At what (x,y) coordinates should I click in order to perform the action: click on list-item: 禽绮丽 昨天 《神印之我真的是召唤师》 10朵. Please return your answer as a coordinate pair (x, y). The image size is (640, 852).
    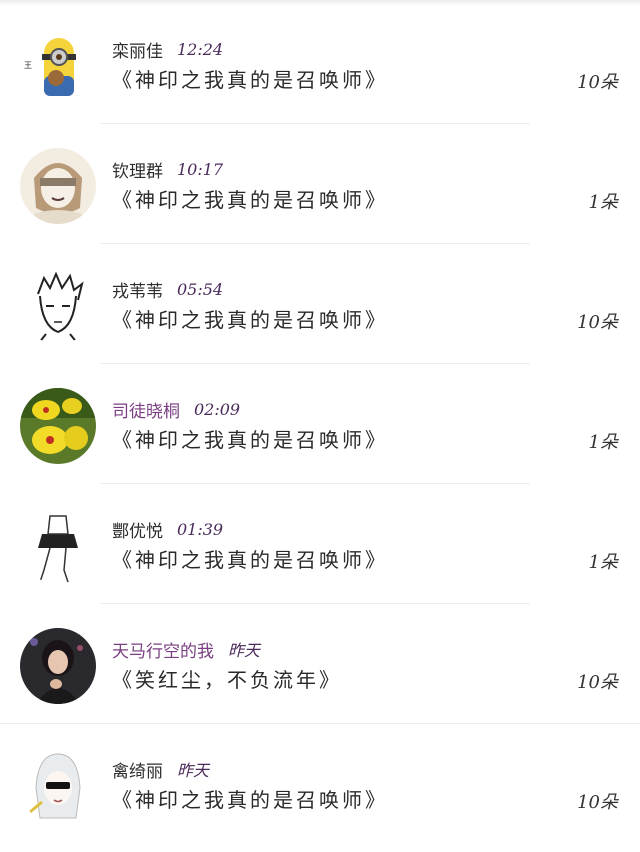
    Looking at the image, I should click on (320, 784).